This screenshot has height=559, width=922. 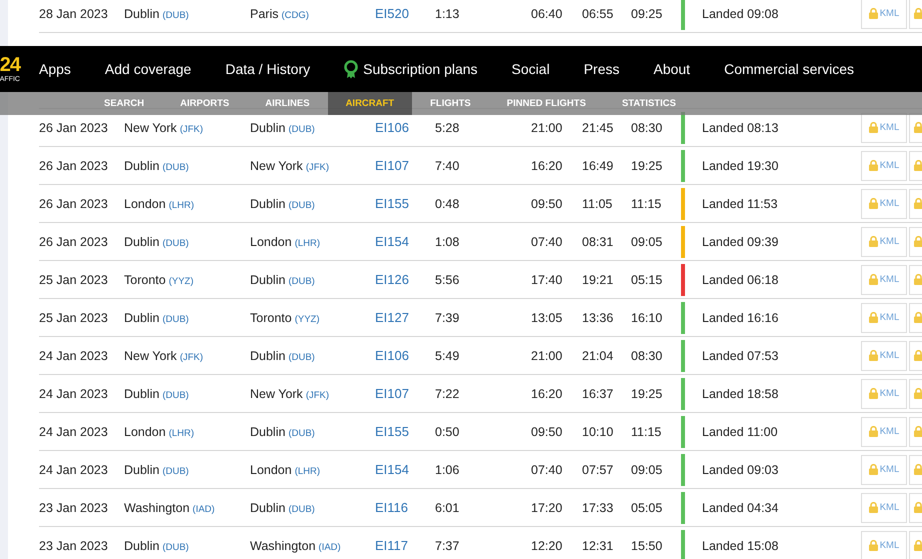 I want to click on sta-cell-text: 08:30, so click(x=647, y=127).